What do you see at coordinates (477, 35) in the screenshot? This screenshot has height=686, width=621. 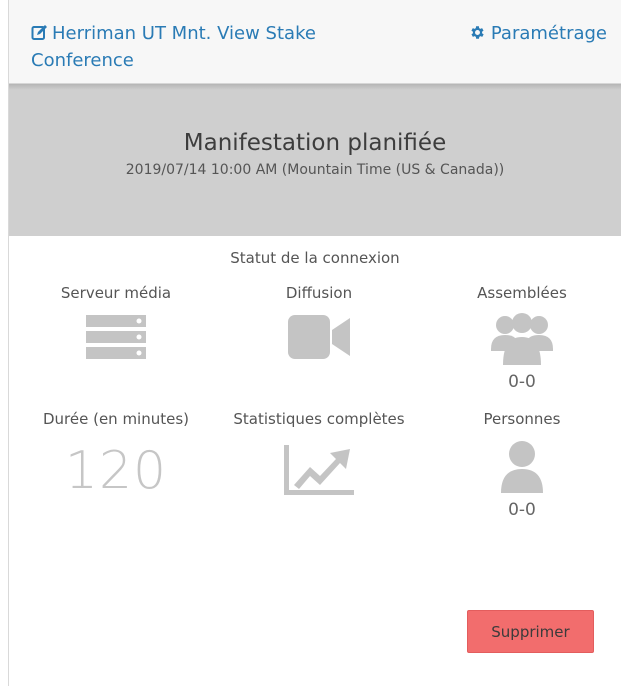 I see `gear-icon` at bounding box center [477, 35].